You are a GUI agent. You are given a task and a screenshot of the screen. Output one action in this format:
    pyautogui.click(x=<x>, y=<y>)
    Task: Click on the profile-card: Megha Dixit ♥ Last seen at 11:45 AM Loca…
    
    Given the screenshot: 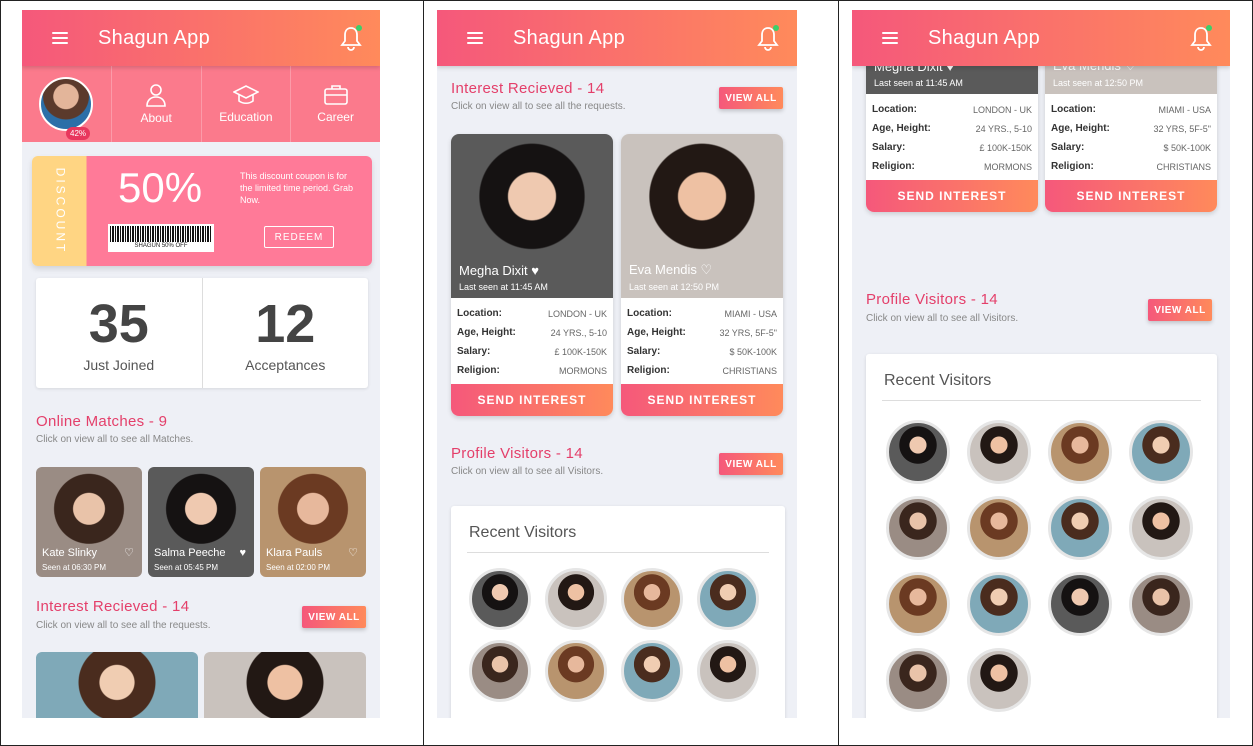 What is the action you would take?
    pyautogui.click(x=532, y=275)
    